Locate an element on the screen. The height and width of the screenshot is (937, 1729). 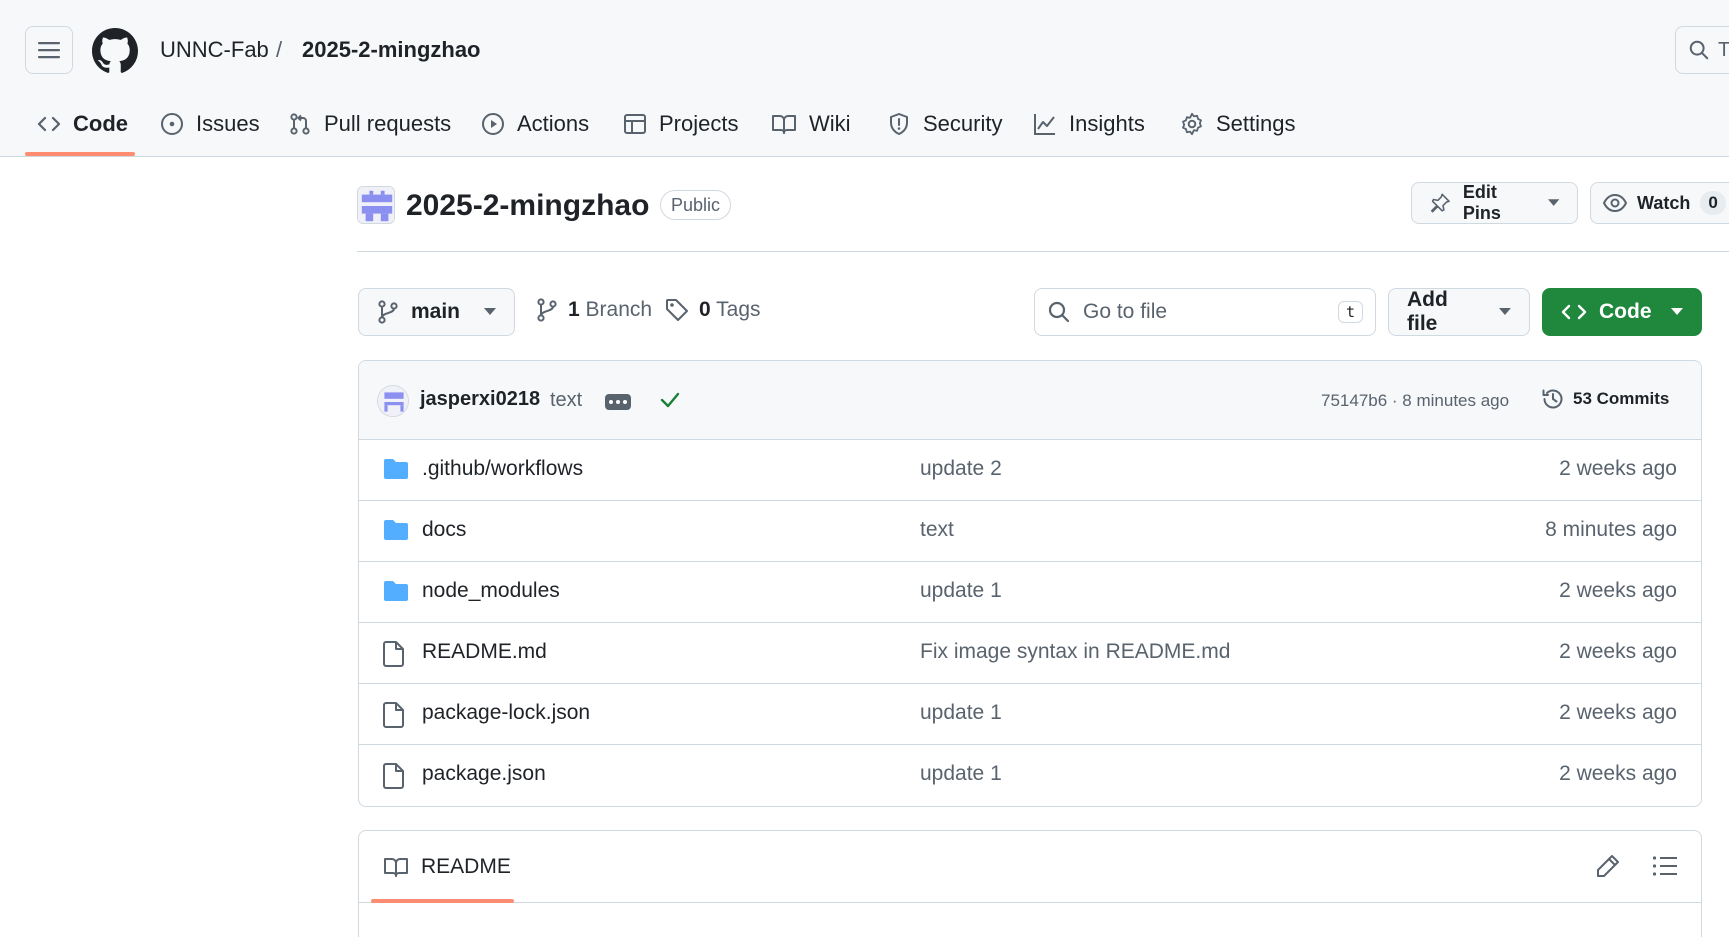
code-button: Code is located at coordinates (1622, 312).